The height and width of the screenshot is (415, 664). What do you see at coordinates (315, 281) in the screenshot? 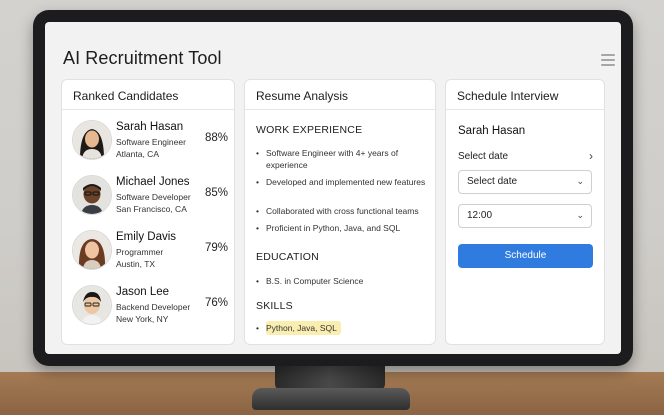
I see `education-item-text: B.S. in Computer Science` at bounding box center [315, 281].